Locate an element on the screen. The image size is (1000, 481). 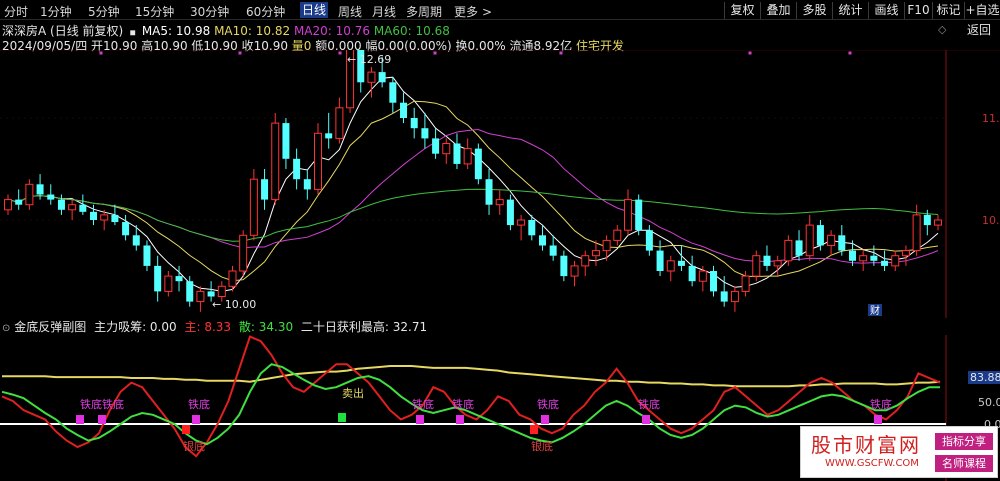
ma10-label: MA10: 10.82 is located at coordinates (252, 31).